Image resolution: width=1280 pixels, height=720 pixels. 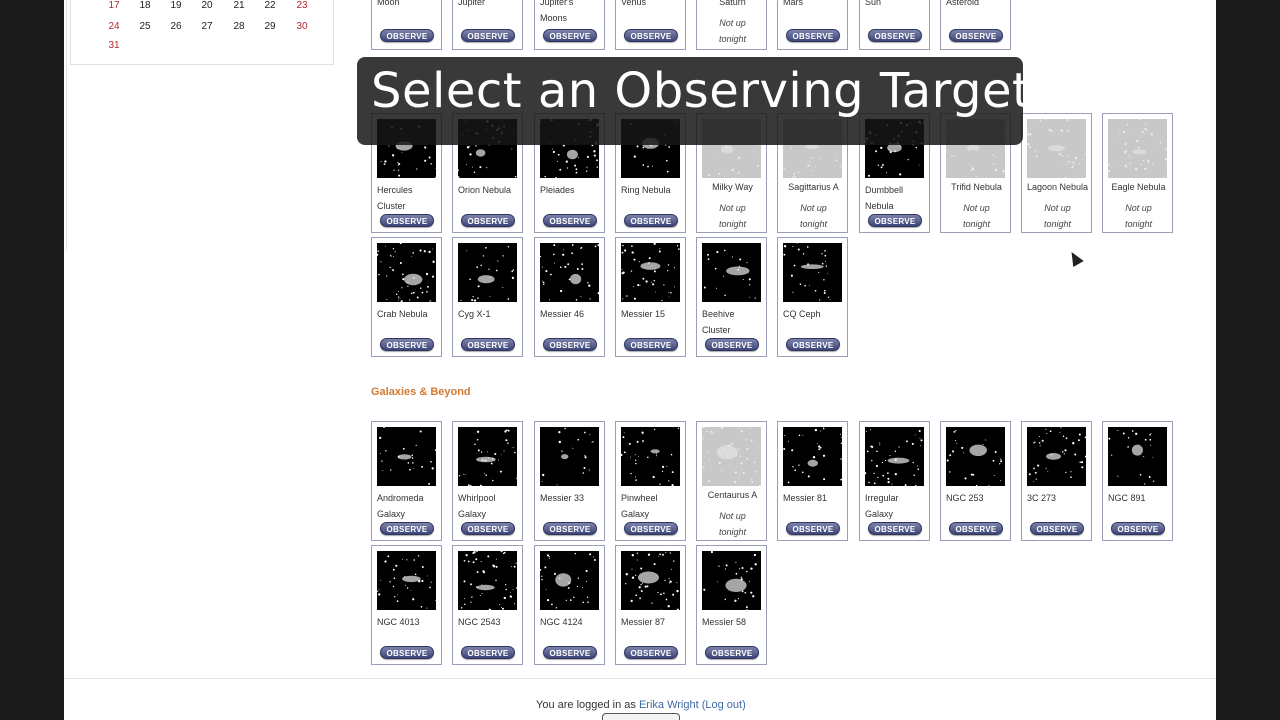 I want to click on availability-status: tonight, so click(x=976, y=224).